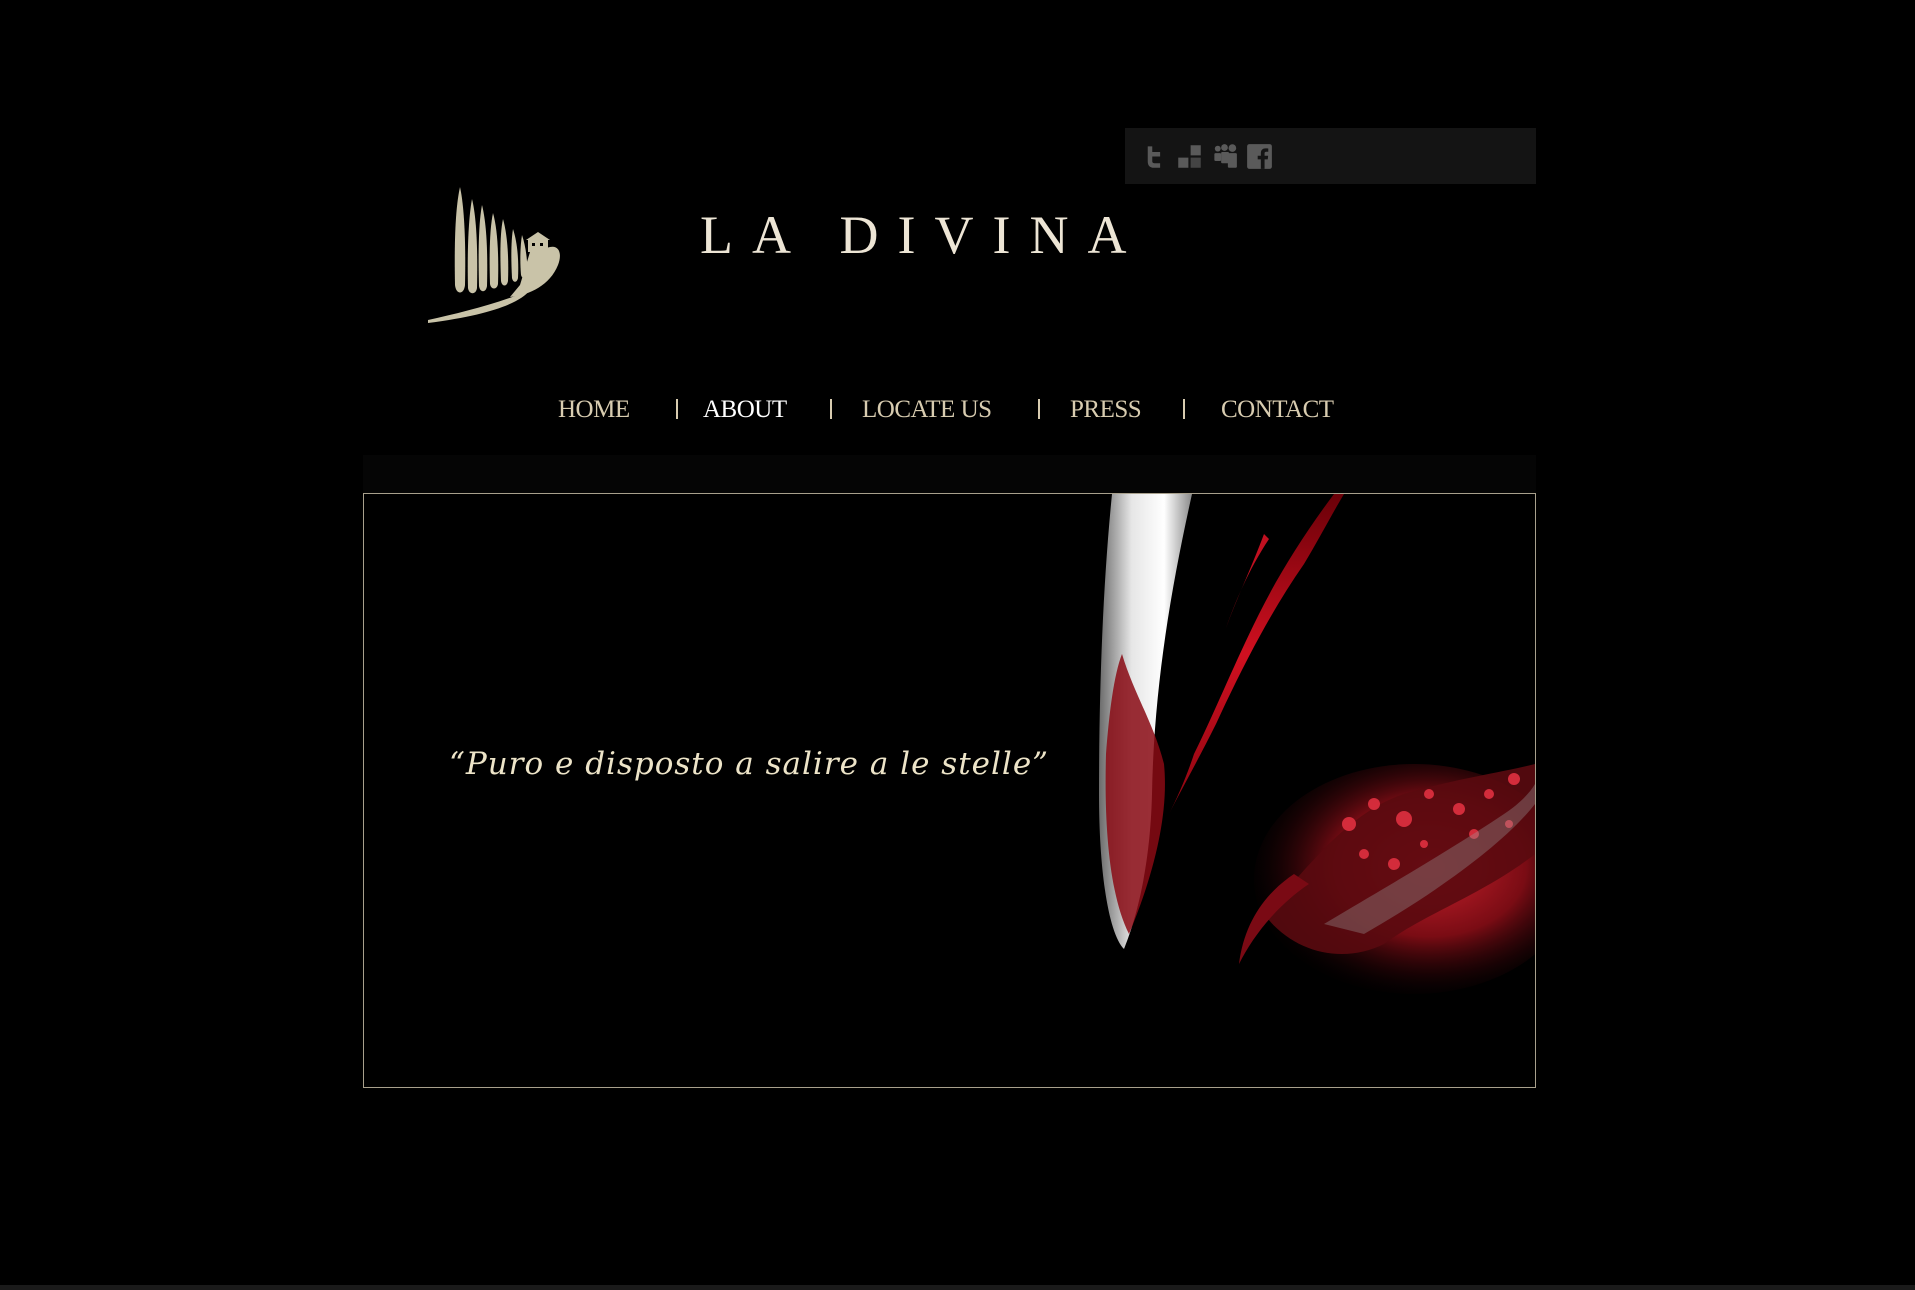  I want to click on nav-item-home: HOME, so click(594, 410).